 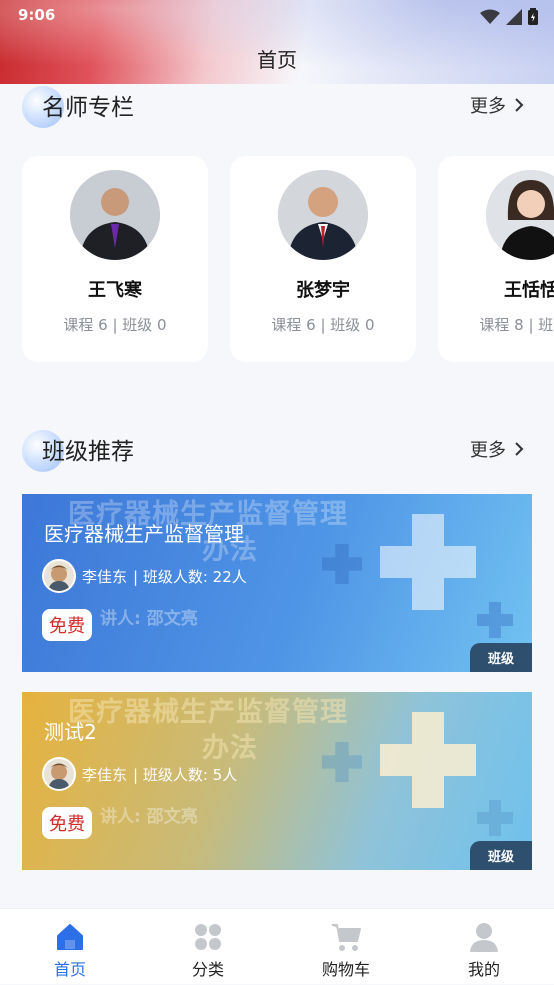 I want to click on teacher-name: 王飞寒, so click(x=115, y=290).